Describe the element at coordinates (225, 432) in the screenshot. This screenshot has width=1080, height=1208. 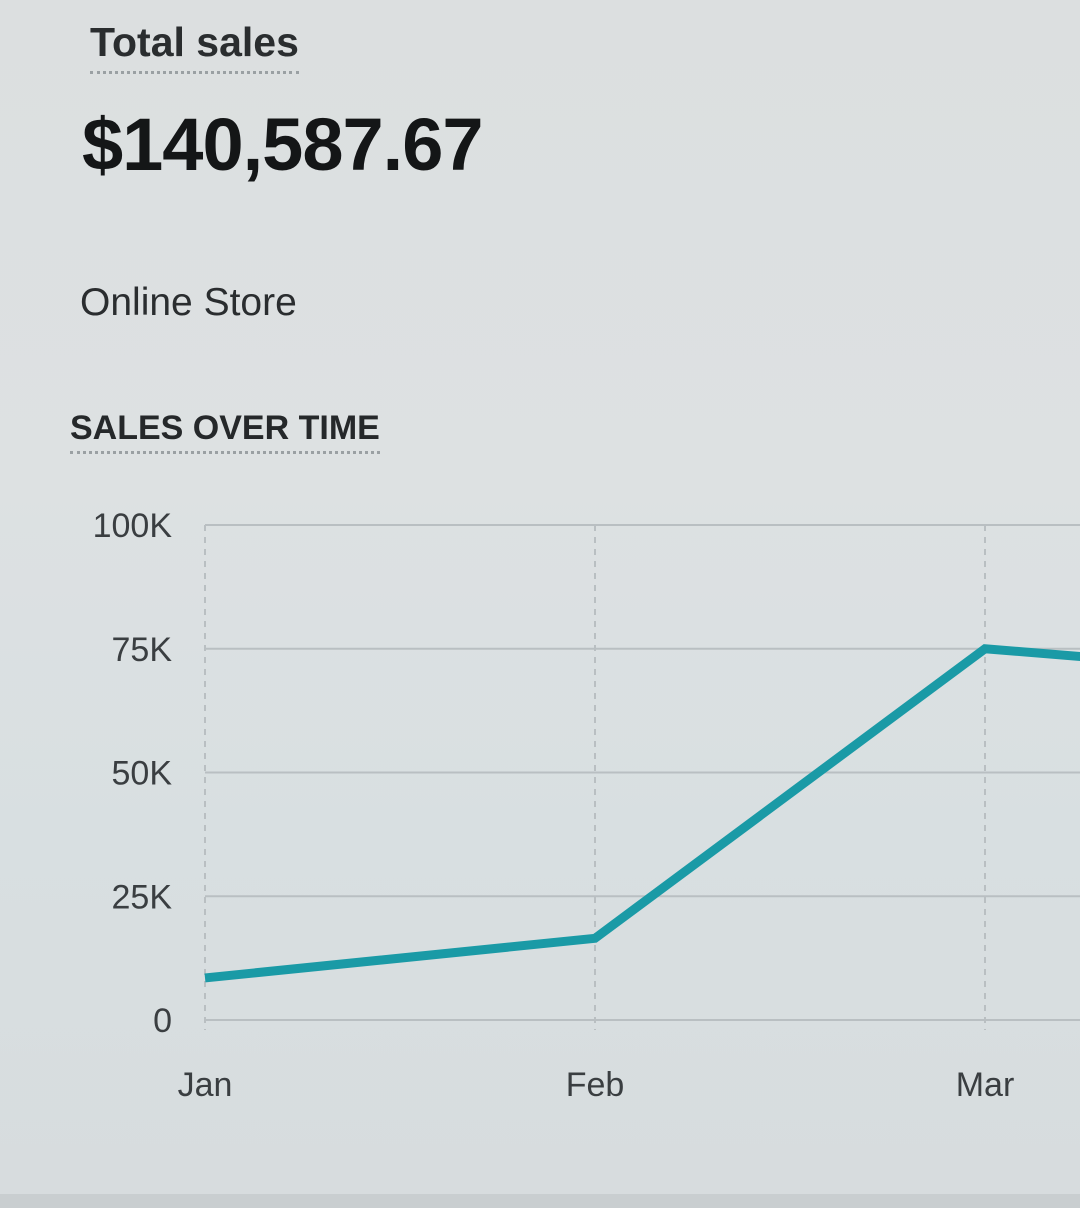
I see `sales-over-time-title: SALES OVER TIME` at that location.